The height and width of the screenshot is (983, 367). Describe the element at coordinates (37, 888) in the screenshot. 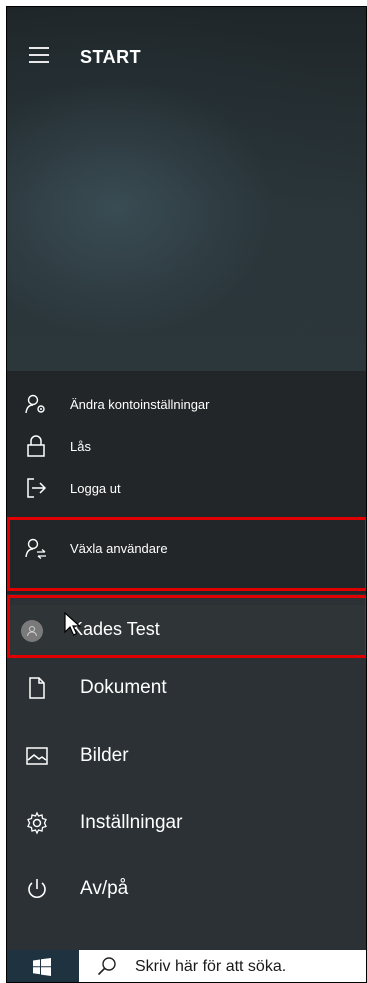

I see `power-icon` at that location.